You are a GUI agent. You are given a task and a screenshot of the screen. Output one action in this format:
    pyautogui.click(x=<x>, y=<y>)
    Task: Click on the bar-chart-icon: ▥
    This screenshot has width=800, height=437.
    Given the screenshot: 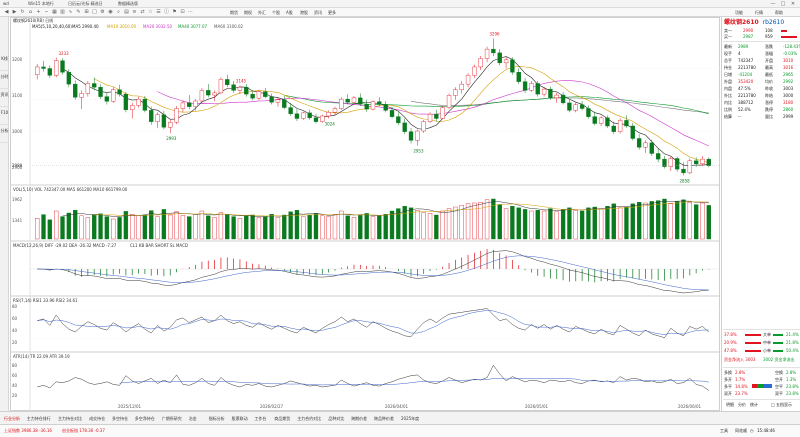 What is the action you would take?
    pyautogui.click(x=62, y=12)
    